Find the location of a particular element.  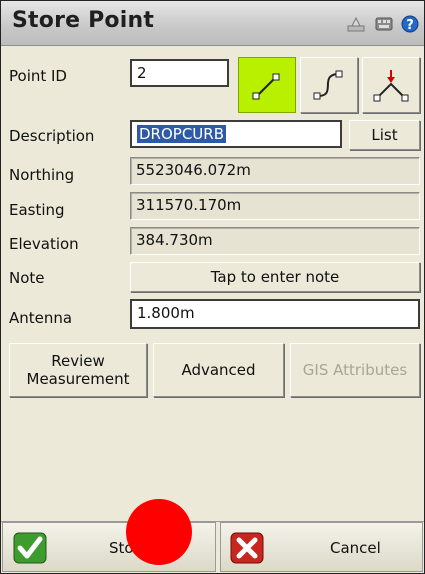

title-bar: Store Point ? is located at coordinates (212, 23).